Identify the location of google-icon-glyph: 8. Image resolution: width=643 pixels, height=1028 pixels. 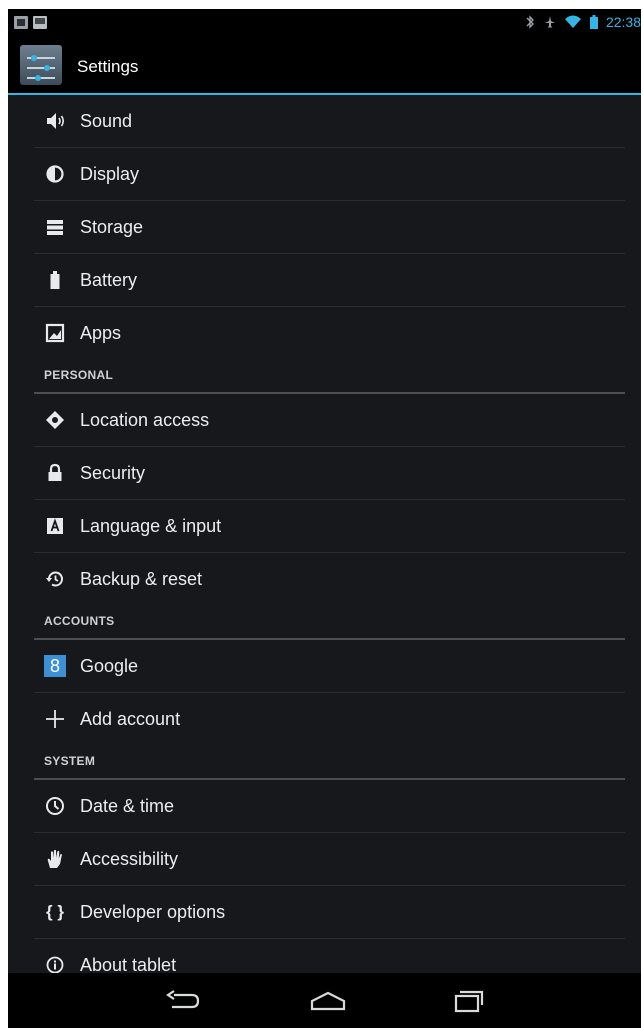
(54, 666).